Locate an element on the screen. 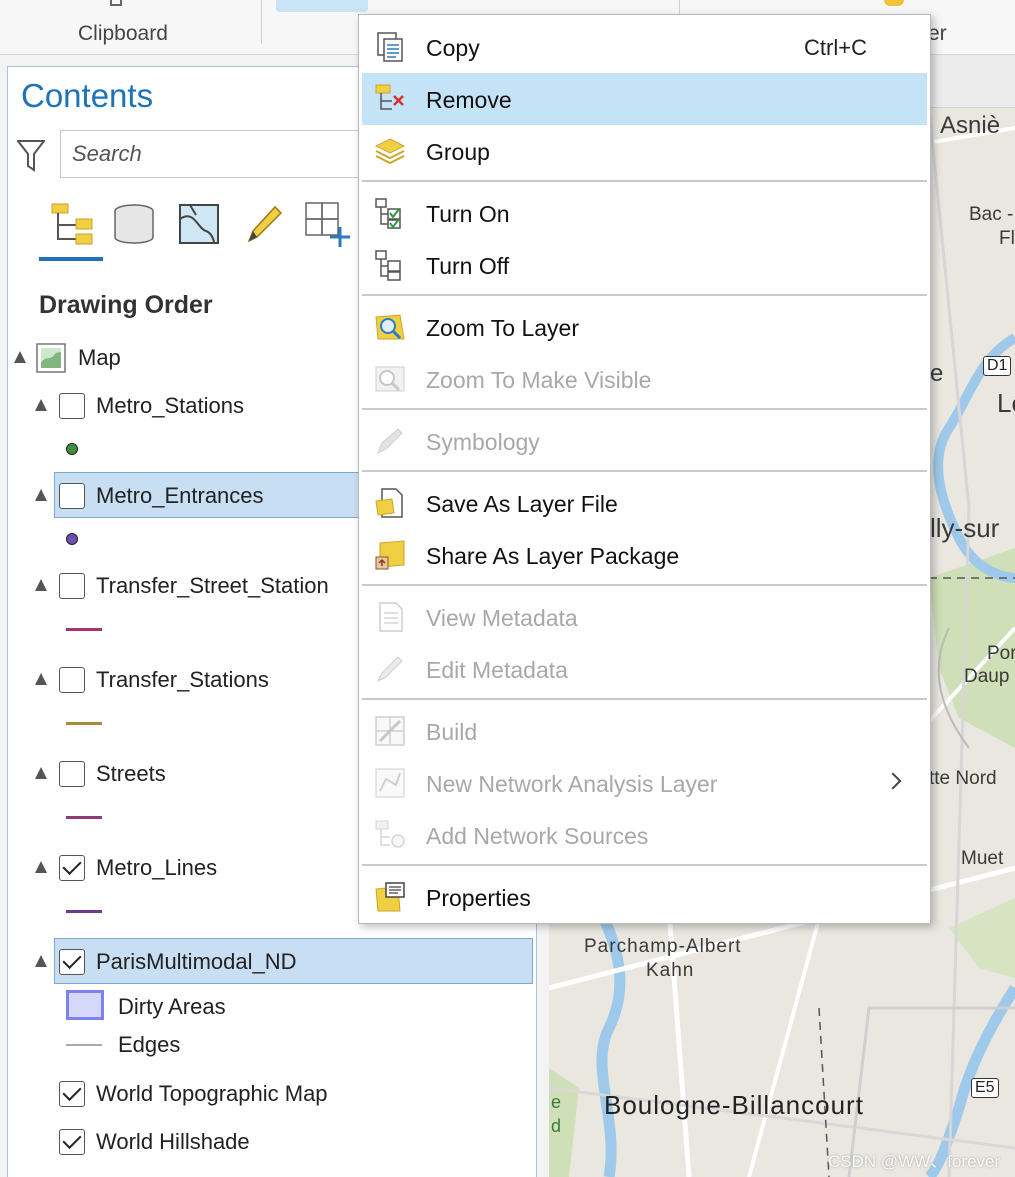  group-layers-icon is located at coordinates (390, 151).